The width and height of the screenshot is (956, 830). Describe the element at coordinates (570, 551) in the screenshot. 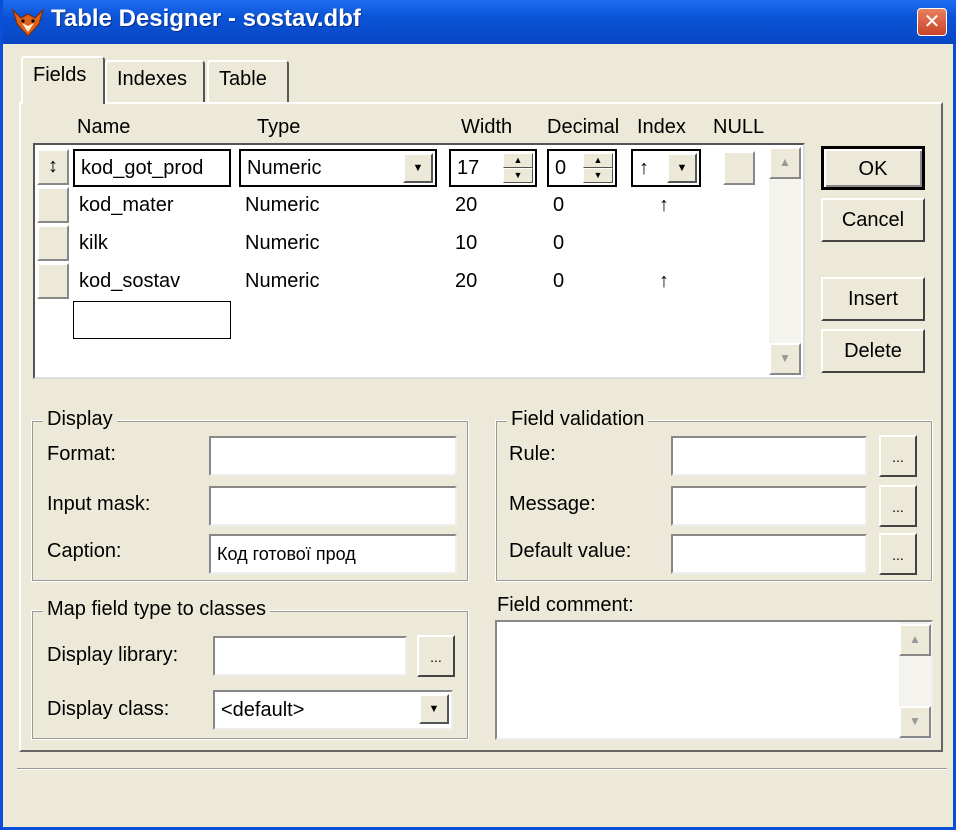

I see `default-value-label: Default value:` at that location.